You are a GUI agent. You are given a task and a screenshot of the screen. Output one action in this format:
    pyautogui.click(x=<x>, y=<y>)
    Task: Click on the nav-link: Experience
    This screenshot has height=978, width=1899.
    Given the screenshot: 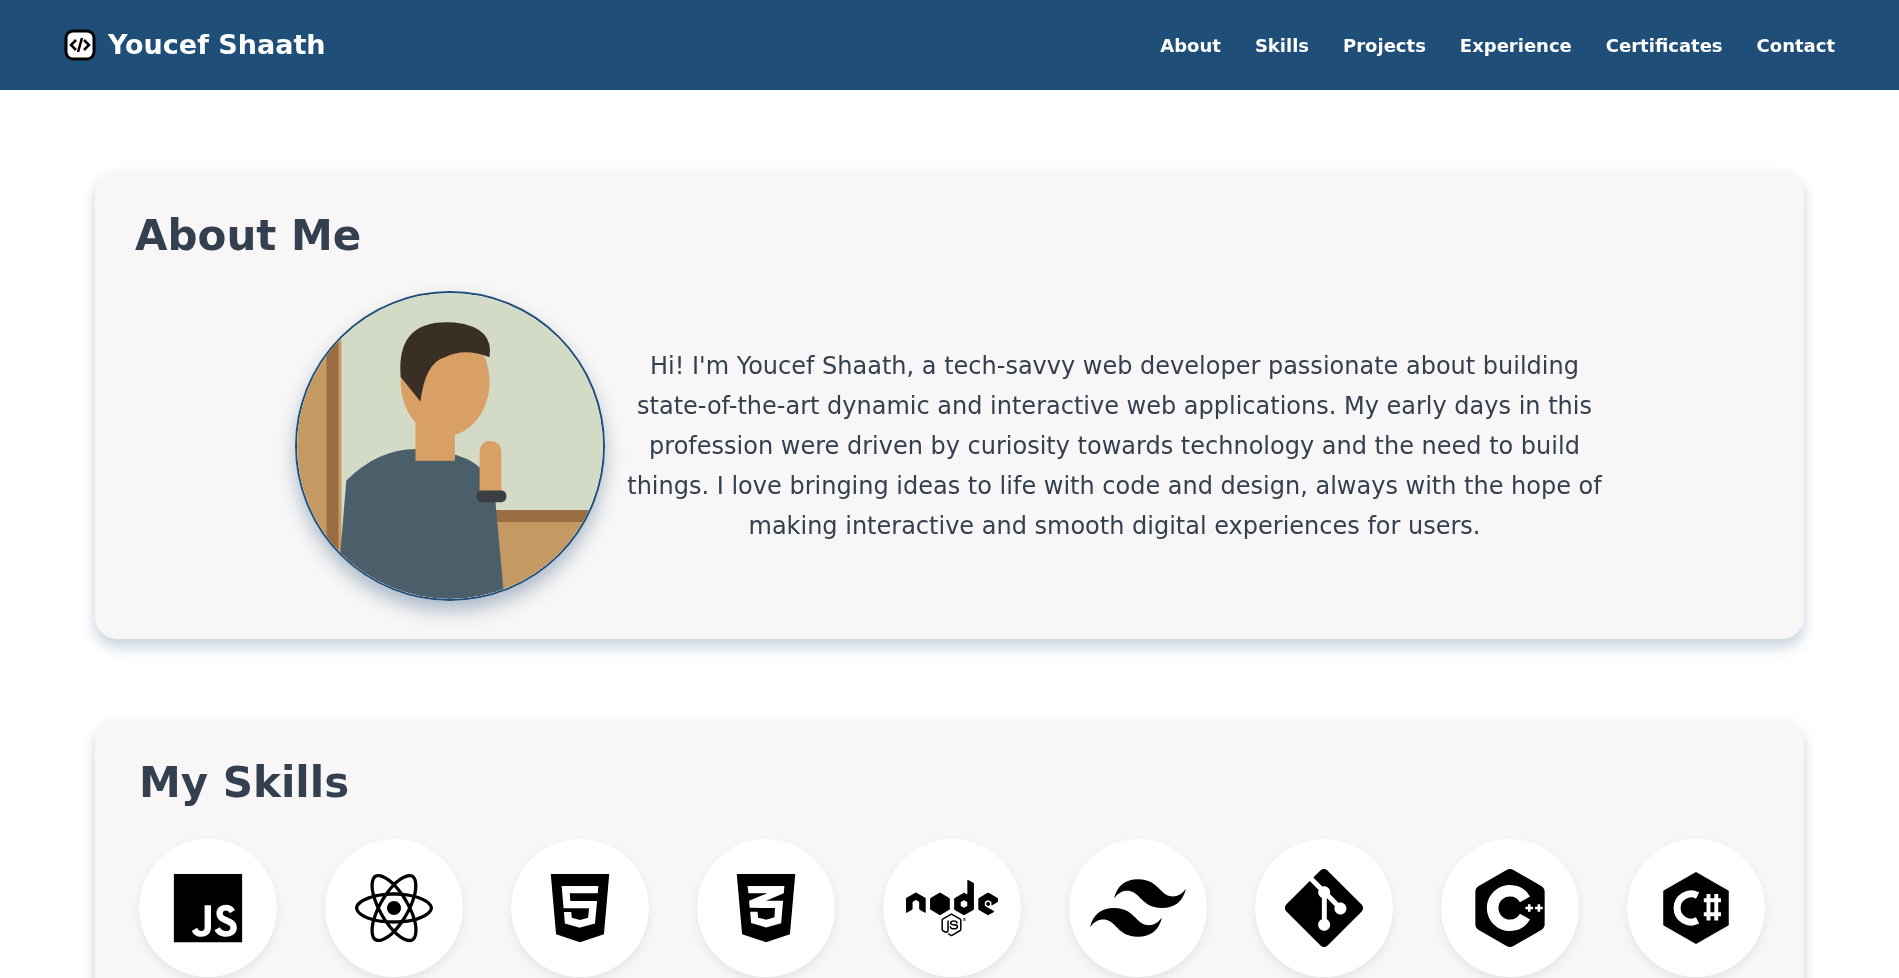 What is the action you would take?
    pyautogui.click(x=1515, y=45)
    